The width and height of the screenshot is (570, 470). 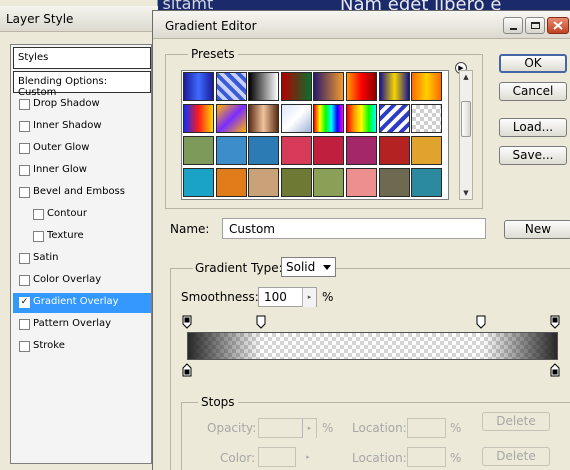 I want to click on minimize-button, so click(x=513, y=25).